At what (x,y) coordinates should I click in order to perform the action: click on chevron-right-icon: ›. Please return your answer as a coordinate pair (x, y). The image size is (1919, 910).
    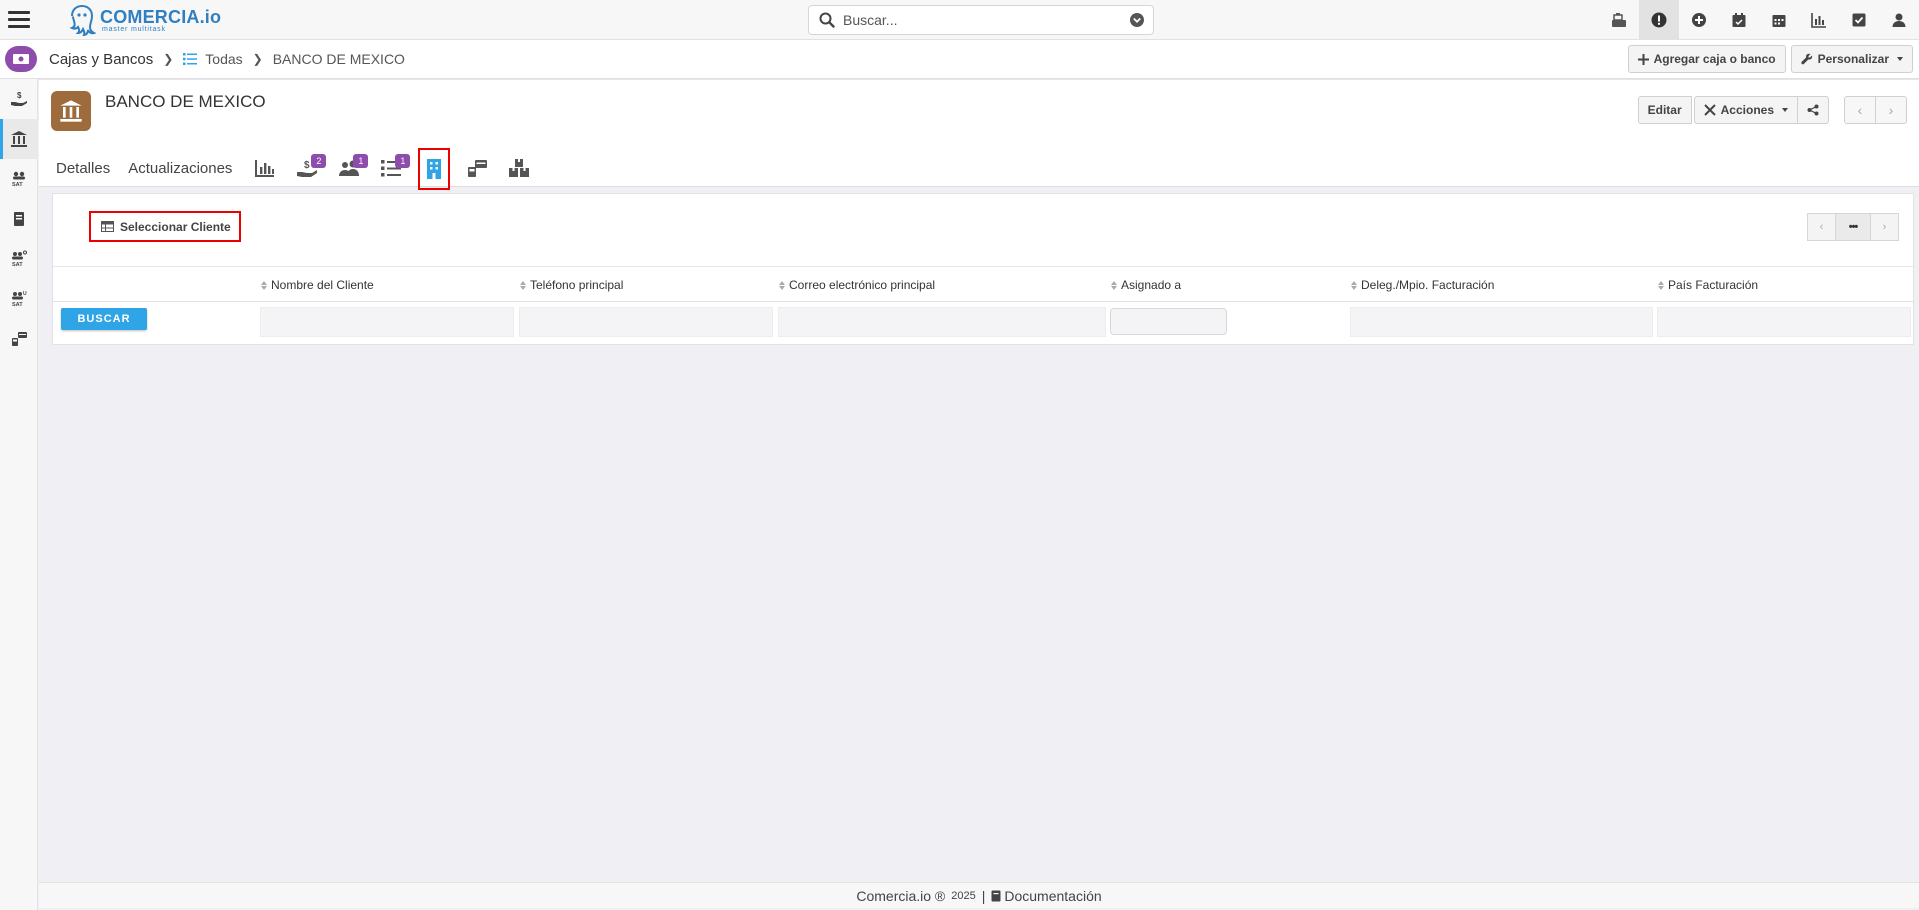
    Looking at the image, I should click on (1891, 110).